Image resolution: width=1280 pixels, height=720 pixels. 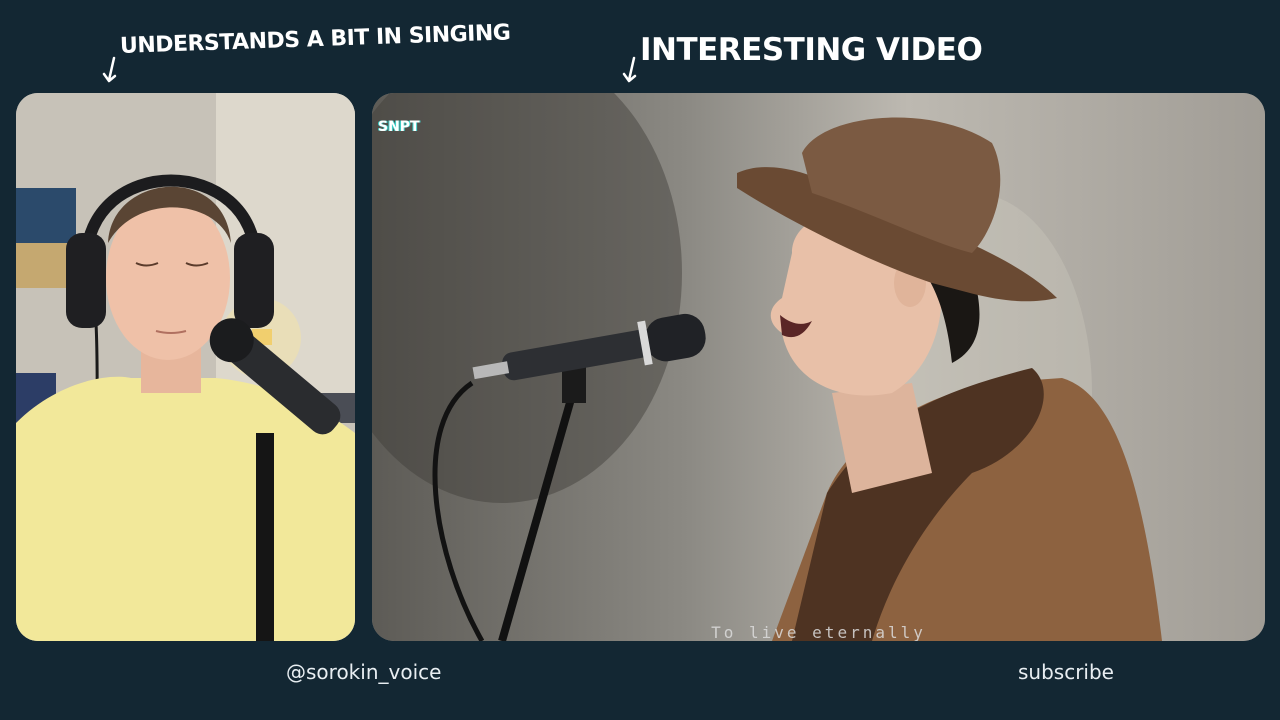 What do you see at coordinates (364, 672) in the screenshot?
I see `channel-handle: @sorokin_voice` at bounding box center [364, 672].